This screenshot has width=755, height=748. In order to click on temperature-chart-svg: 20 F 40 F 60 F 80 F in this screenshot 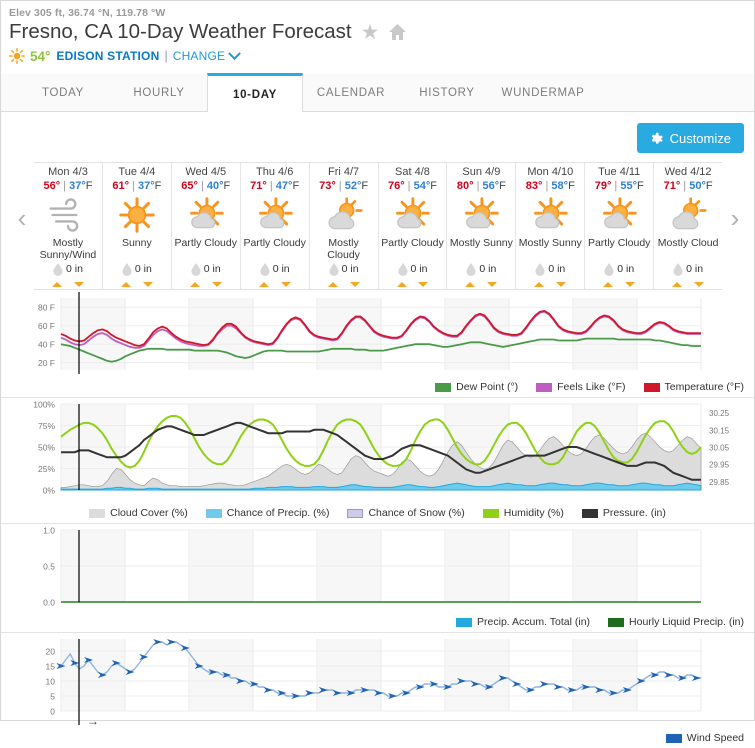, I will do `click(370, 333)`.